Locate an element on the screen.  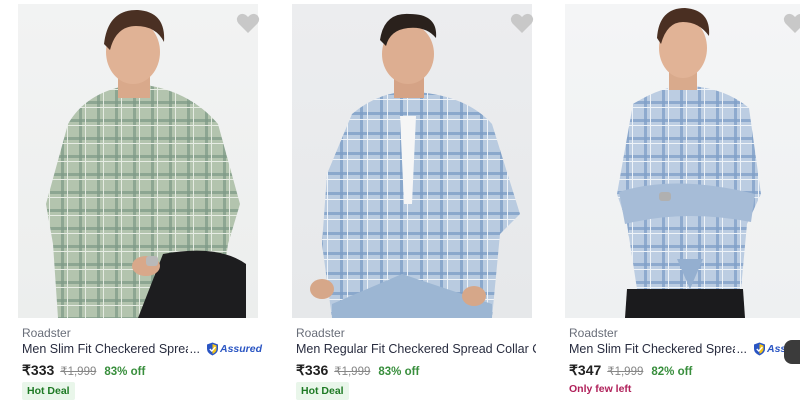
price-row: ₹336 ₹1,999 83% off is located at coordinates (357, 370).